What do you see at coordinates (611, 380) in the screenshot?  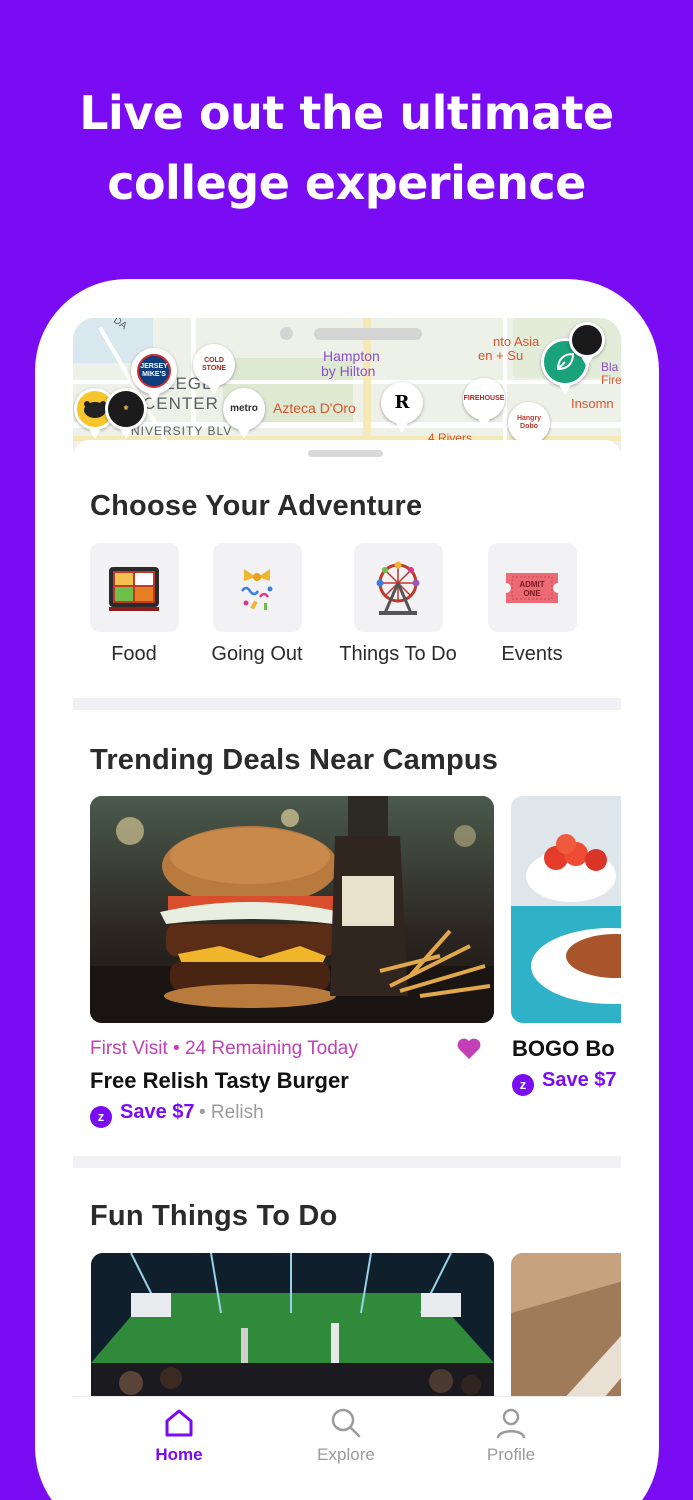 I see `map-label-fire: Fire` at bounding box center [611, 380].